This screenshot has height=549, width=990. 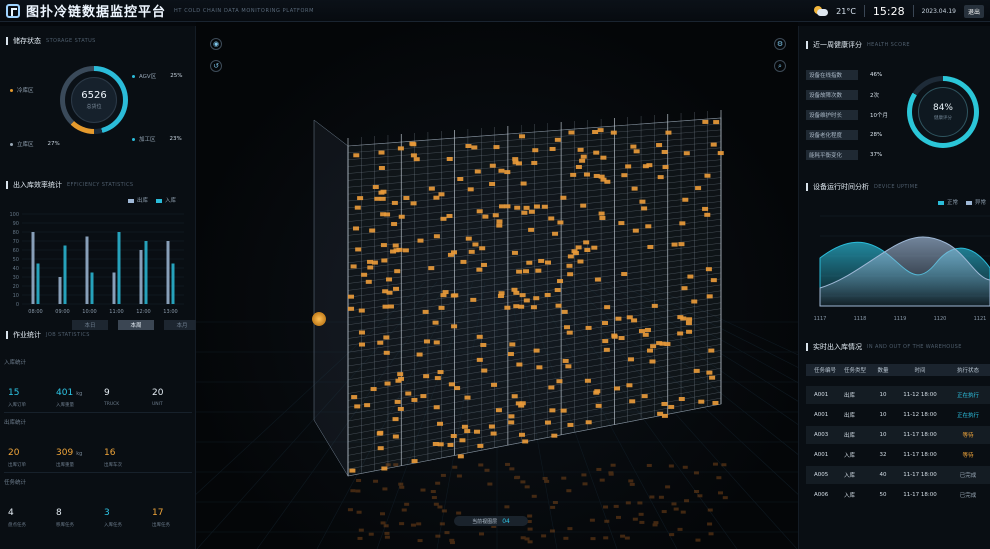 What do you see at coordinates (182, 325) in the screenshot?
I see `tab-month: 本月` at bounding box center [182, 325].